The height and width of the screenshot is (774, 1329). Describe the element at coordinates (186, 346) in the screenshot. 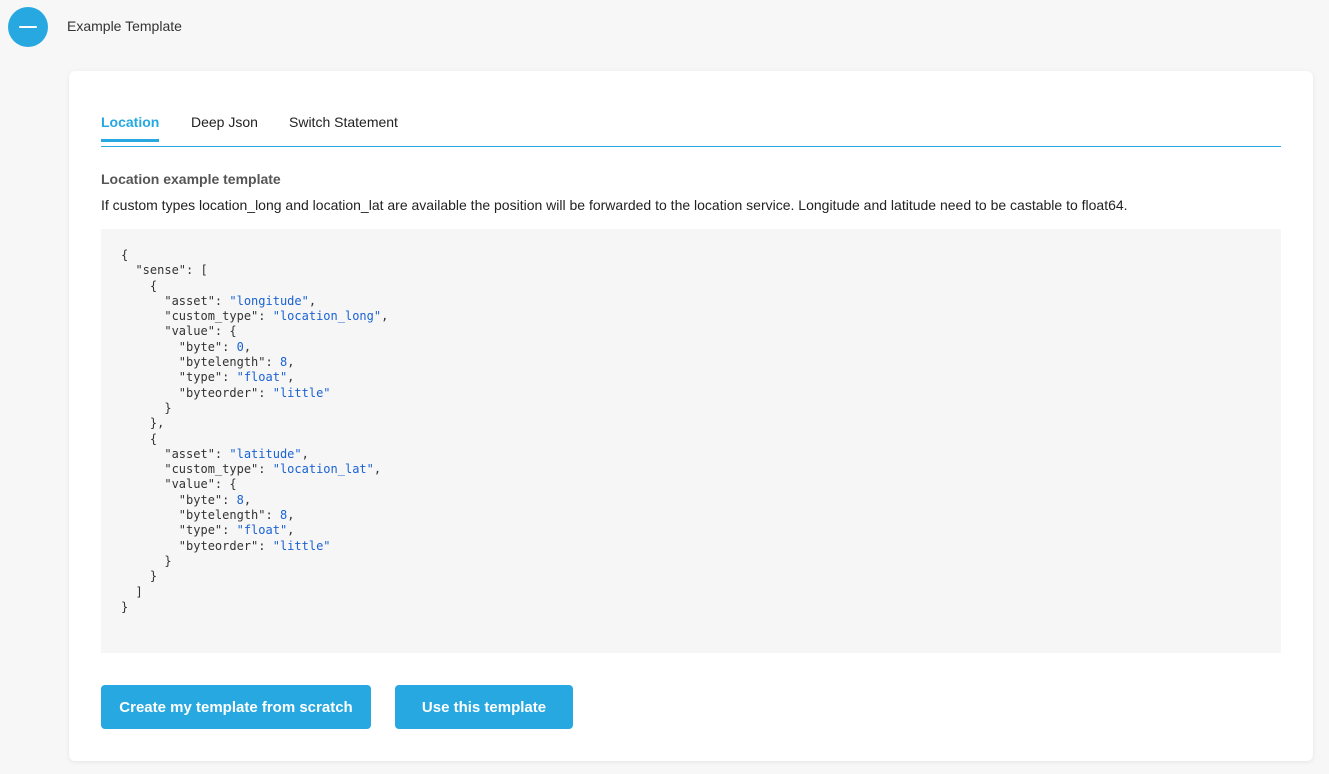

I see `code-line: "byte": 0,` at that location.